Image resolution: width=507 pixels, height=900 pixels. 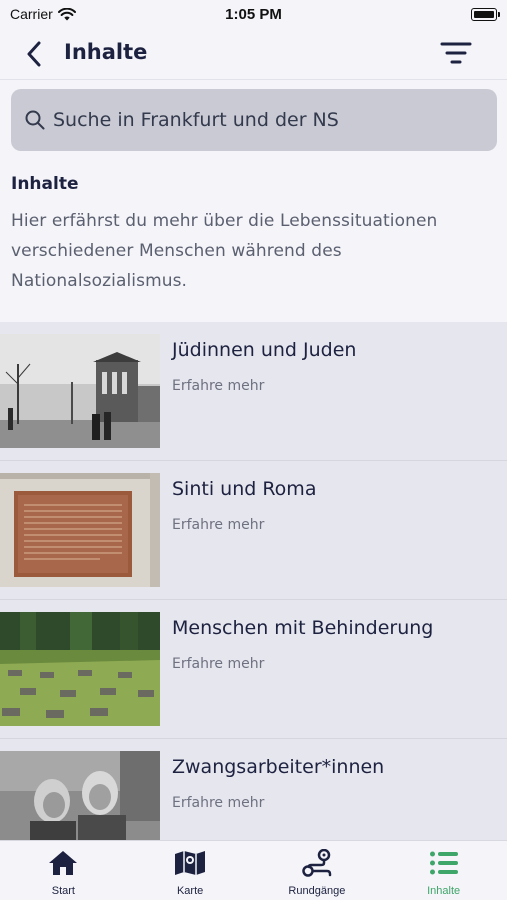 I want to click on tab-bar: Start Karte Rundgänge Inhalte, so click(x=253, y=870).